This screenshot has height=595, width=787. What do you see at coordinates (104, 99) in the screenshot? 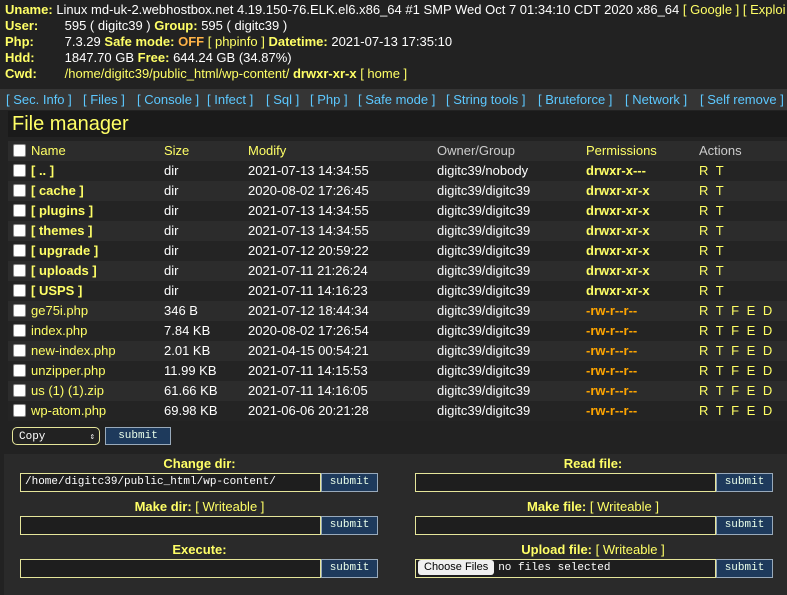
I see `nav-files: [ Files ]` at bounding box center [104, 99].